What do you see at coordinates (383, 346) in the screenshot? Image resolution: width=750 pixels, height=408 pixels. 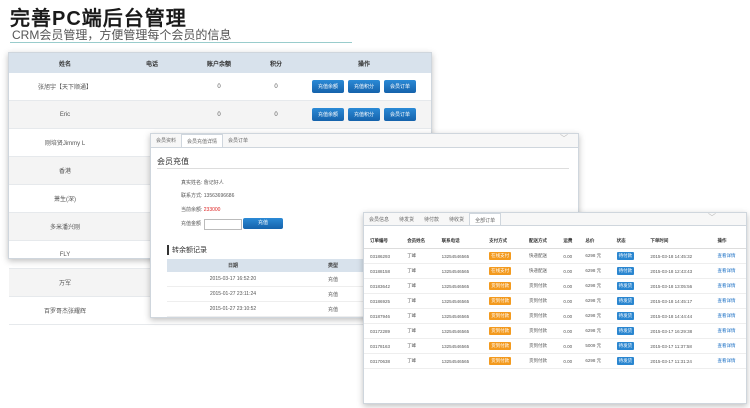 I see `order-id: 03178163` at bounding box center [383, 346].